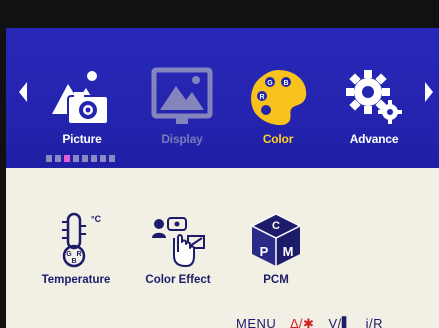  I want to click on svg-text: C, so click(276, 226).